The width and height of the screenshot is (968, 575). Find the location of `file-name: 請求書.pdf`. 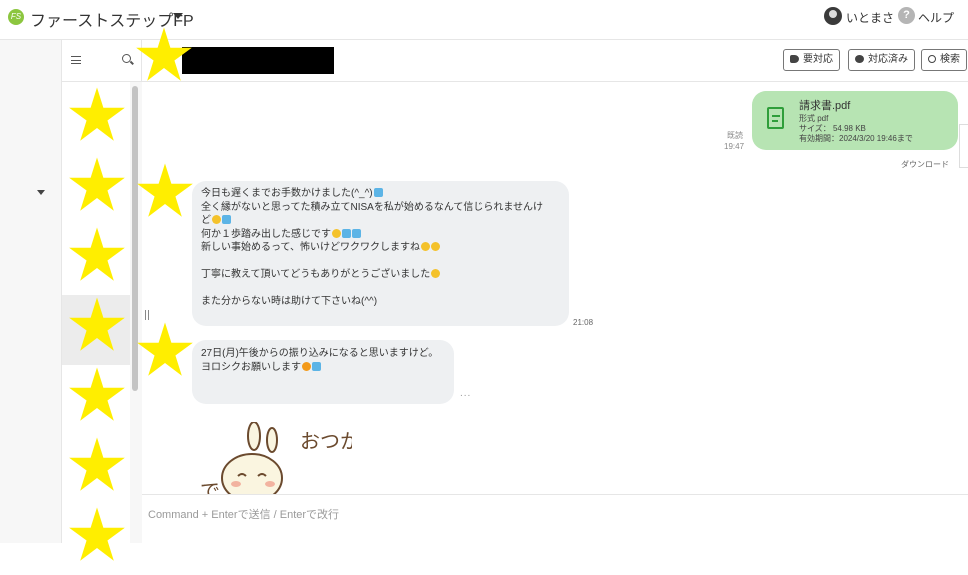

file-name: 請求書.pdf is located at coordinates (825, 106).